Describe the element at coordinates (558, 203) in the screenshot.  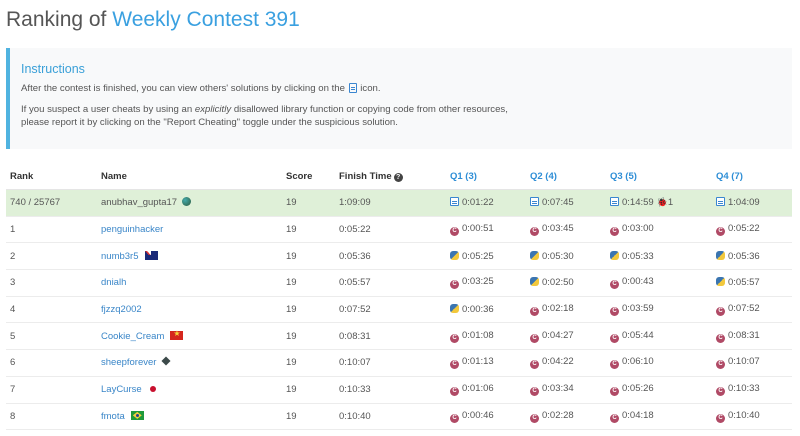
I see `submission-time: 0:07:45` at that location.